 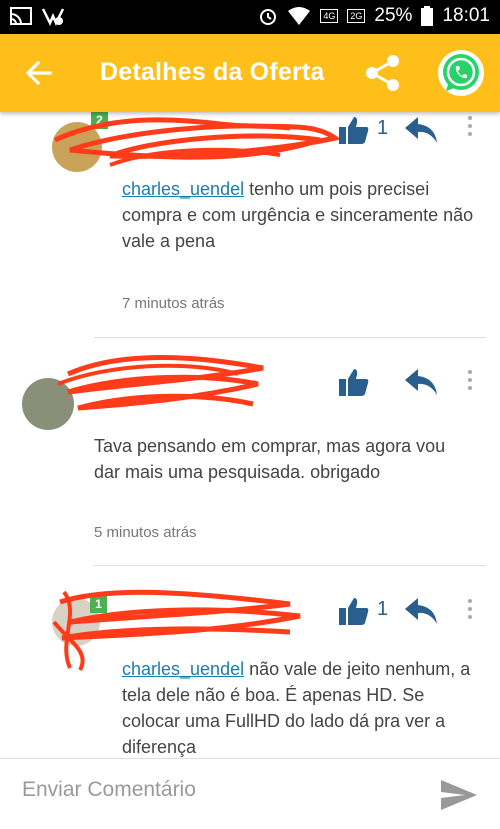 I want to click on back-arrow-icon, so click(x=39, y=73).